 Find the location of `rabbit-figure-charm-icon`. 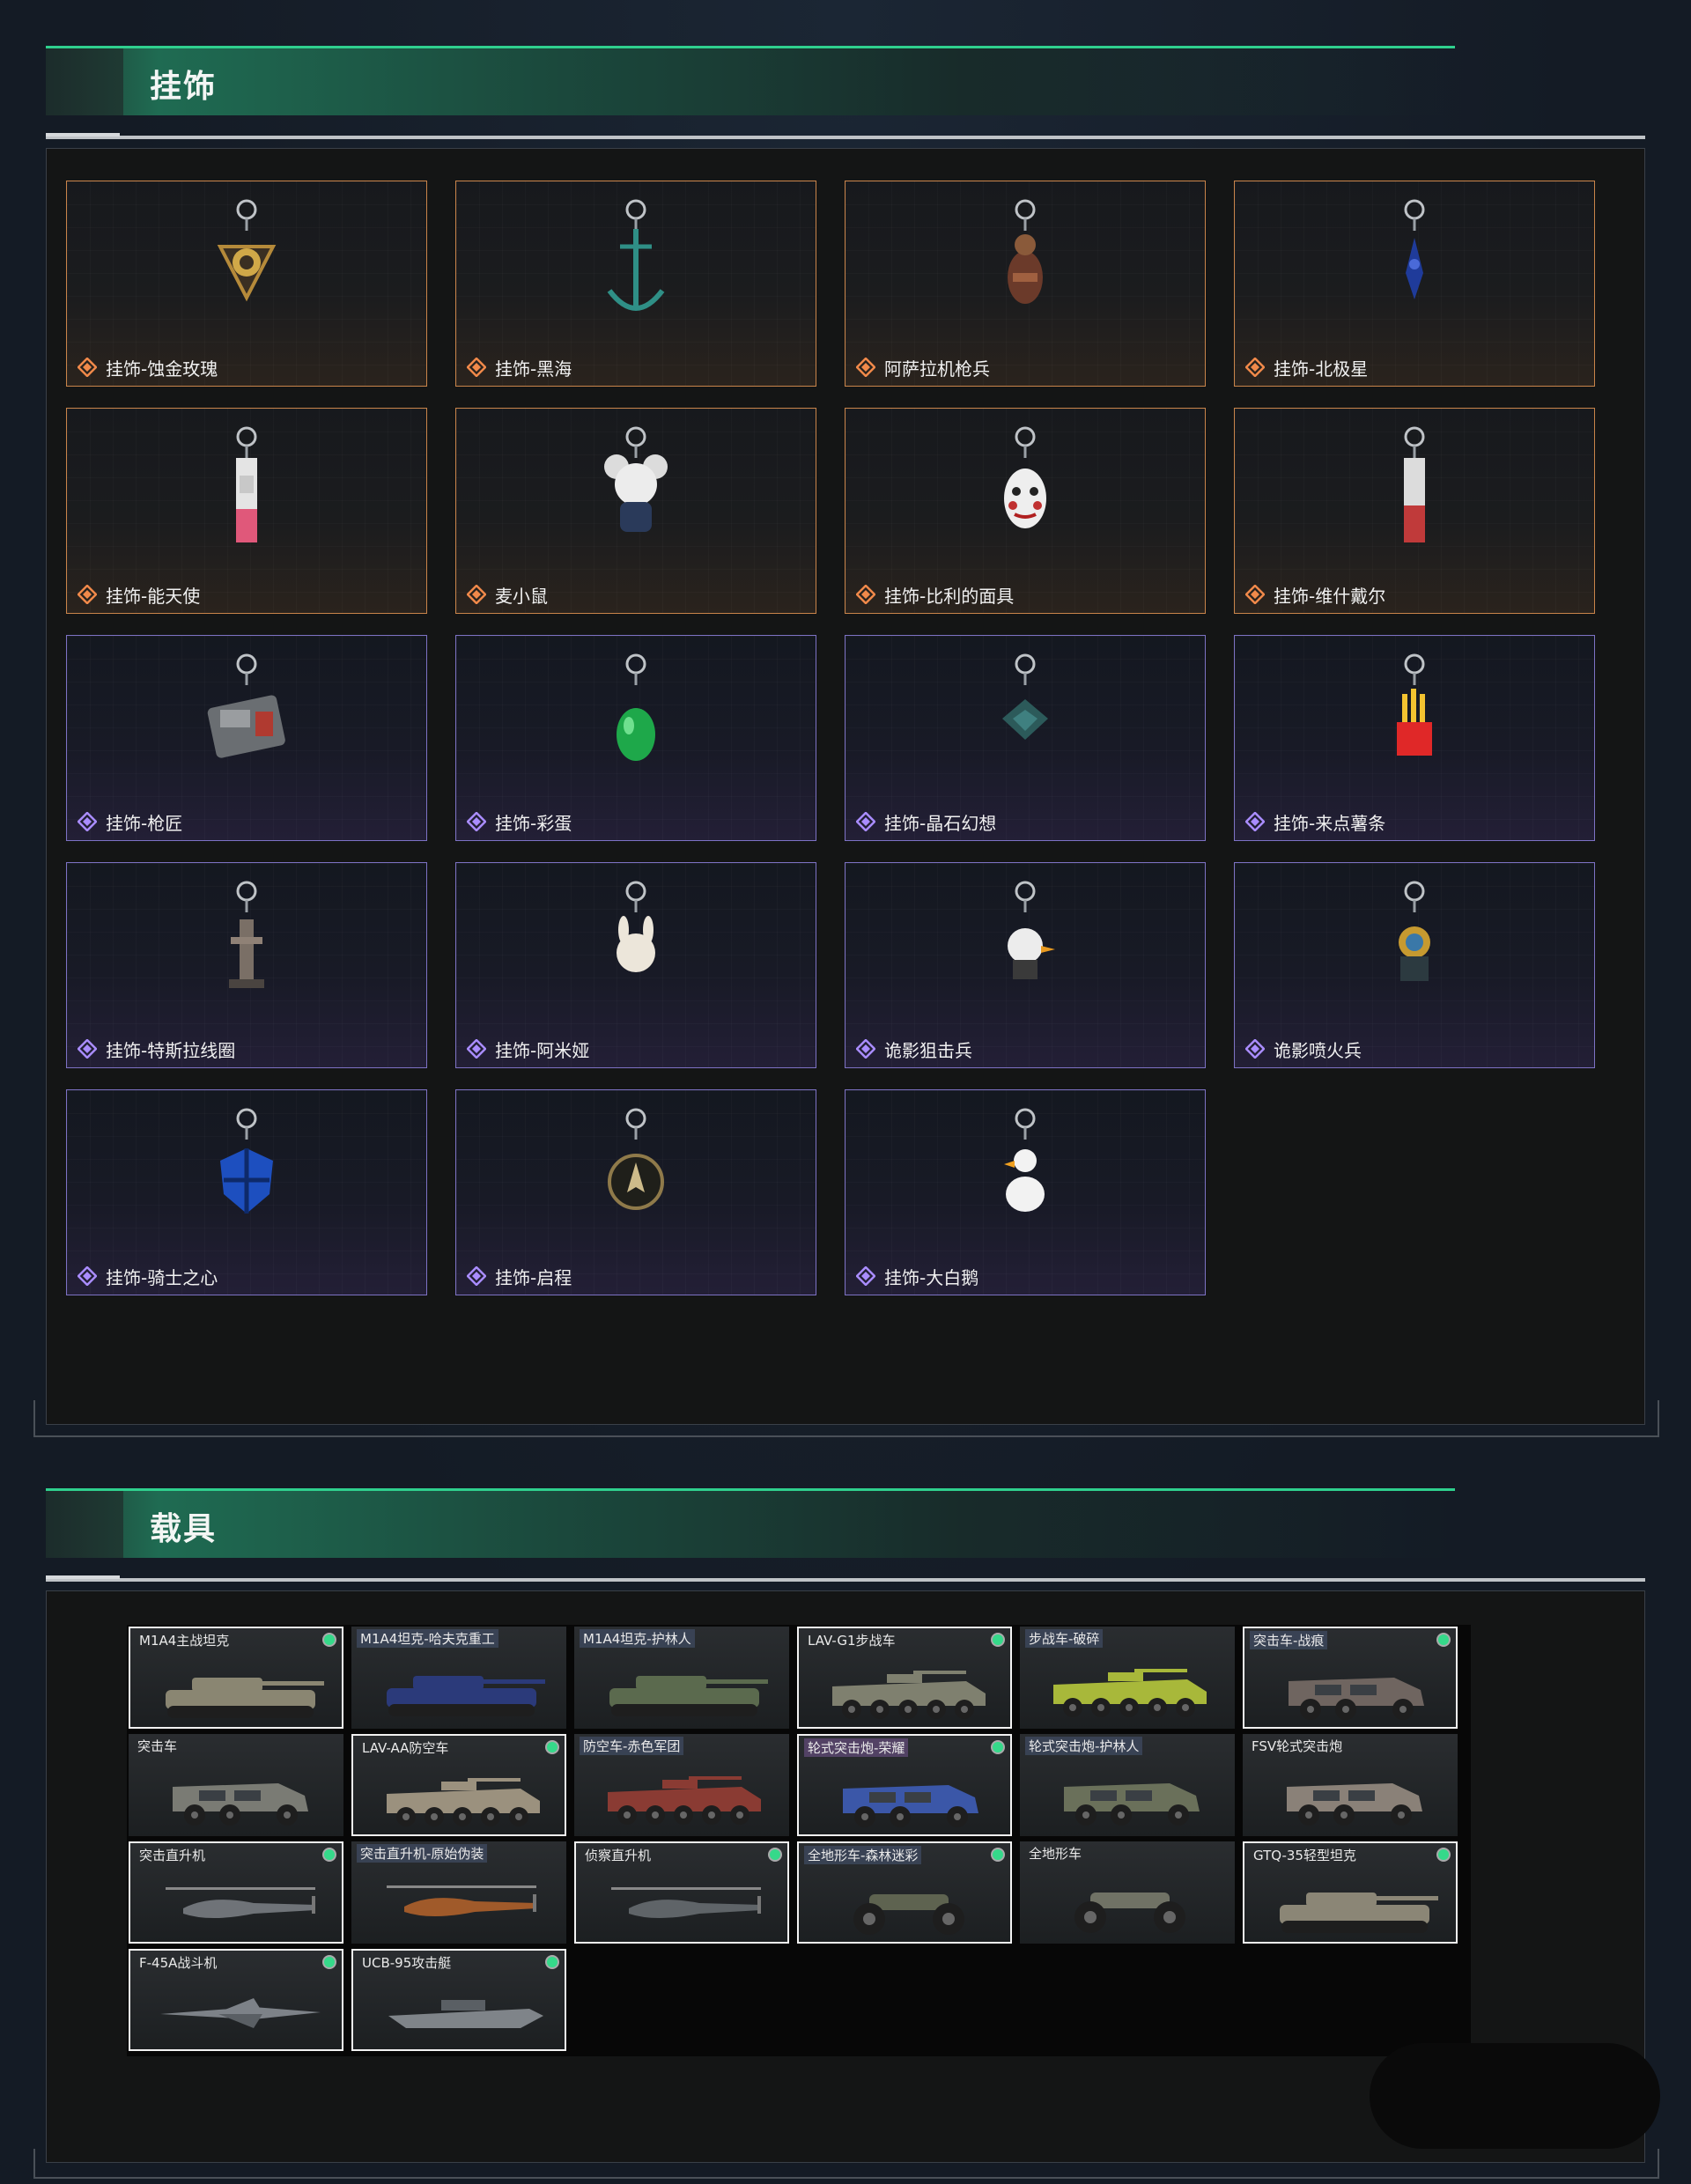

rabbit-figure-charm-icon is located at coordinates (636, 941).